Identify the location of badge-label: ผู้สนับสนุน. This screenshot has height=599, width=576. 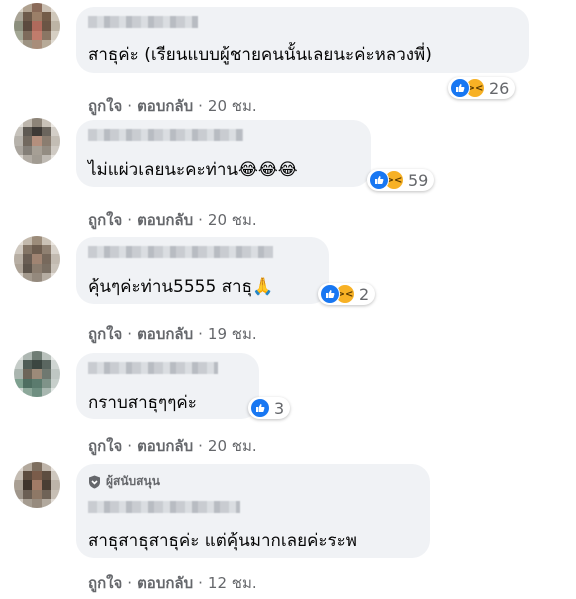
(133, 481).